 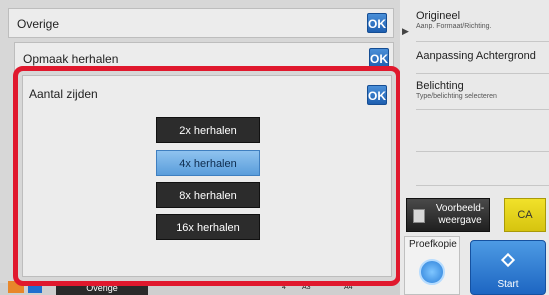 I want to click on start-icon, so click(x=508, y=260).